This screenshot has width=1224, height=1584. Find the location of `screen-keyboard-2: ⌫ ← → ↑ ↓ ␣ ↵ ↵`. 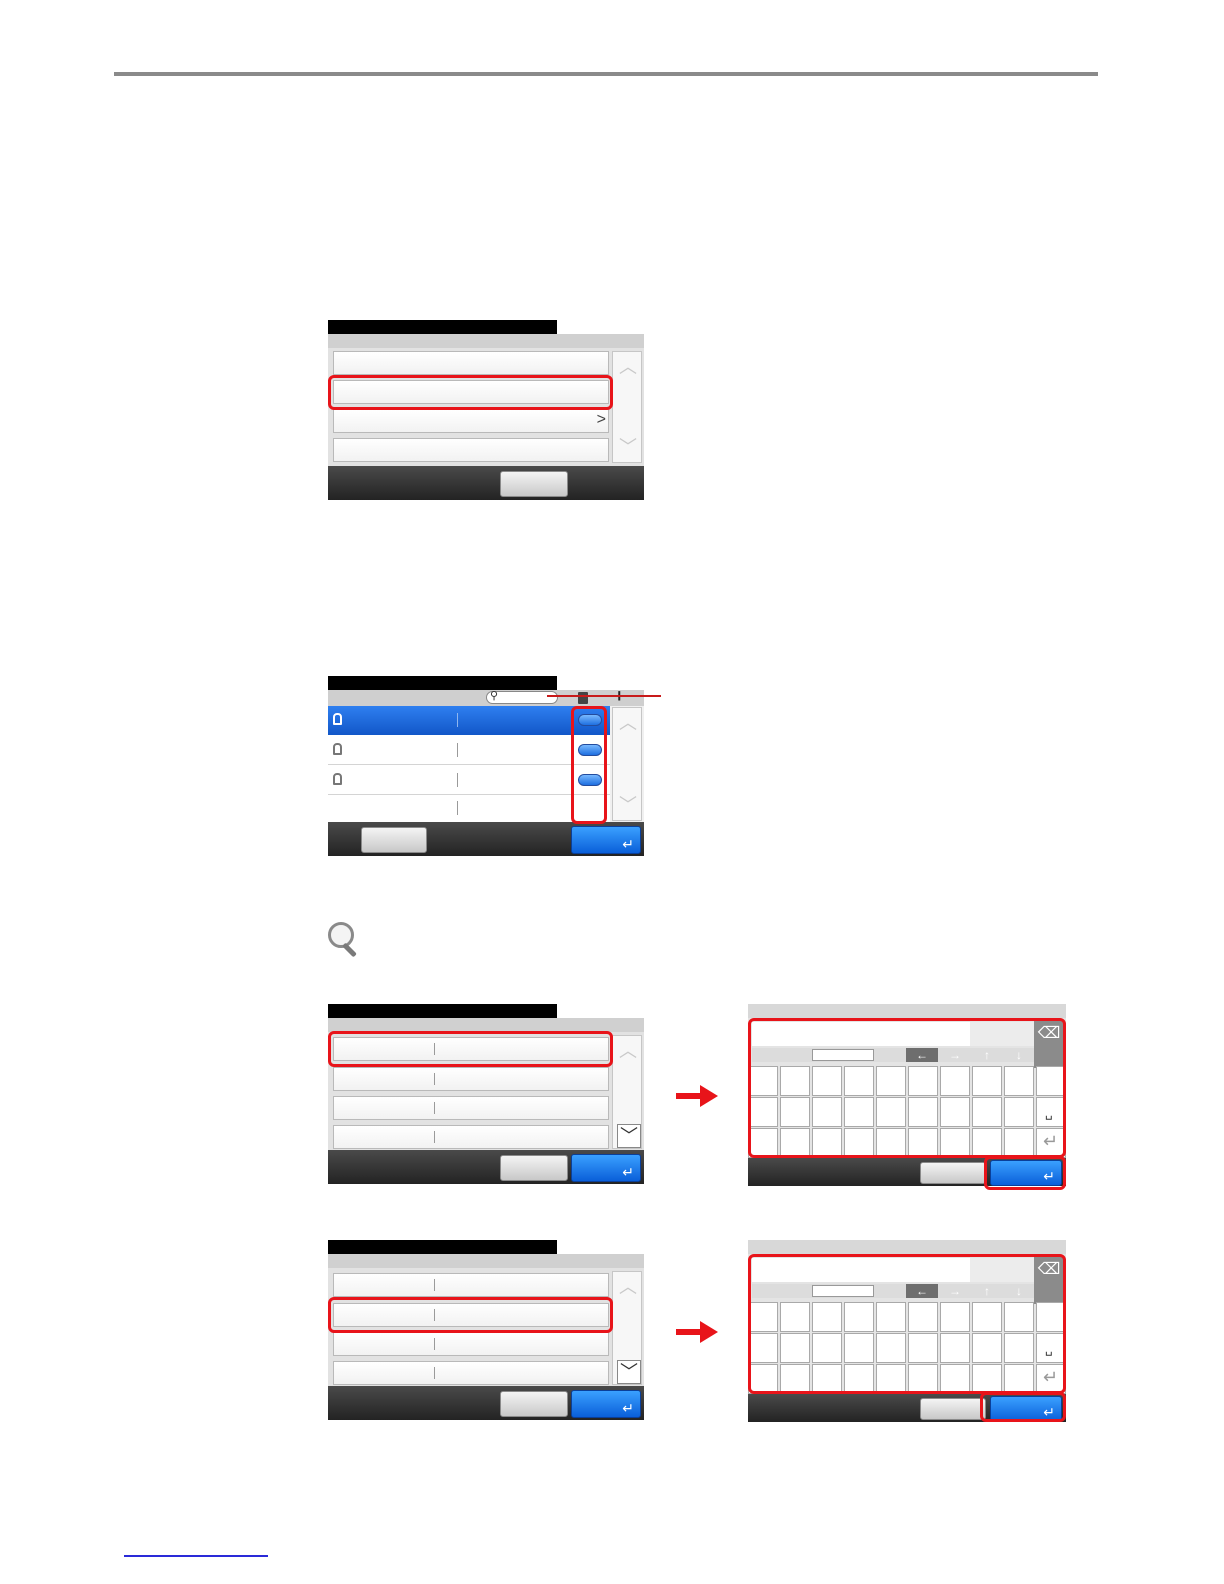

screen-keyboard-2: ⌫ ← → ↑ ↓ ␣ ↵ ↵ is located at coordinates (907, 1331).